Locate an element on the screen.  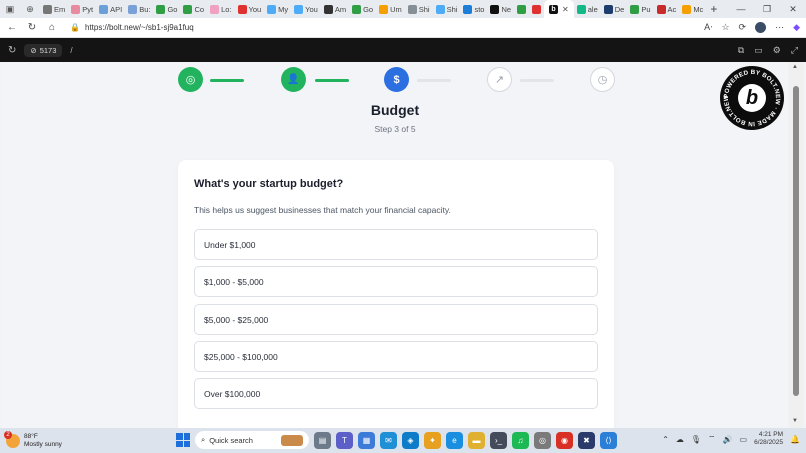
tab-label: Co is located at coordinates (199, 9).